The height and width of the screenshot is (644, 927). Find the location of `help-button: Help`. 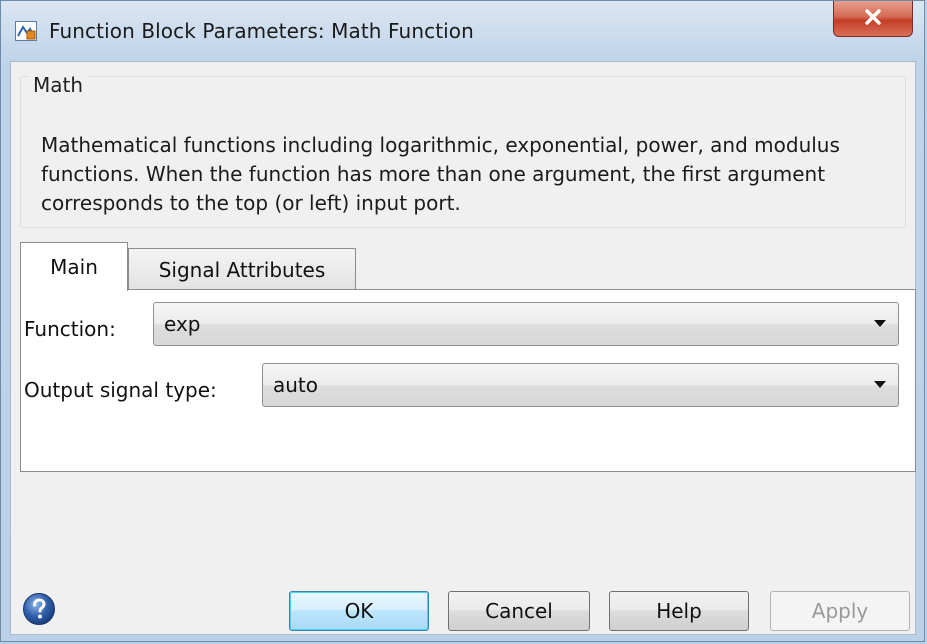

help-button: Help is located at coordinates (679, 611).